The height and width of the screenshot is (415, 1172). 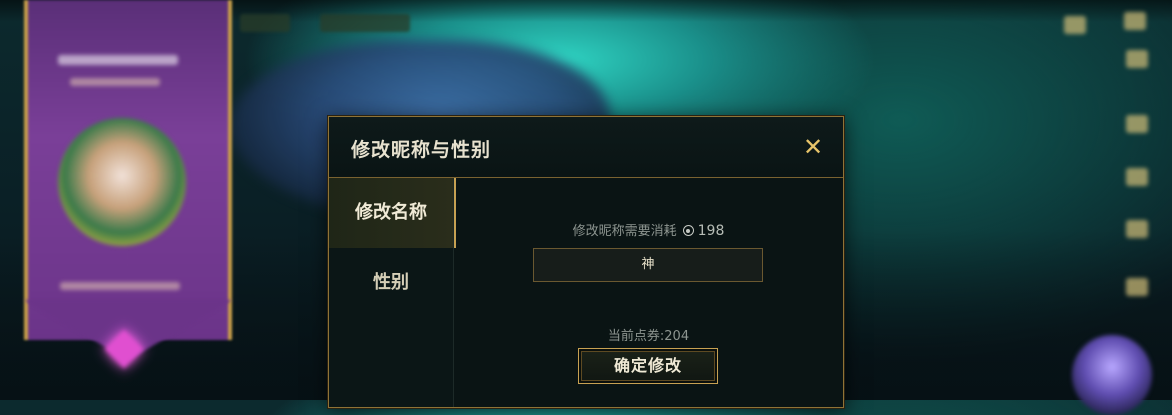 What do you see at coordinates (115, 82) in the screenshot?
I see `banner-subtext` at bounding box center [115, 82].